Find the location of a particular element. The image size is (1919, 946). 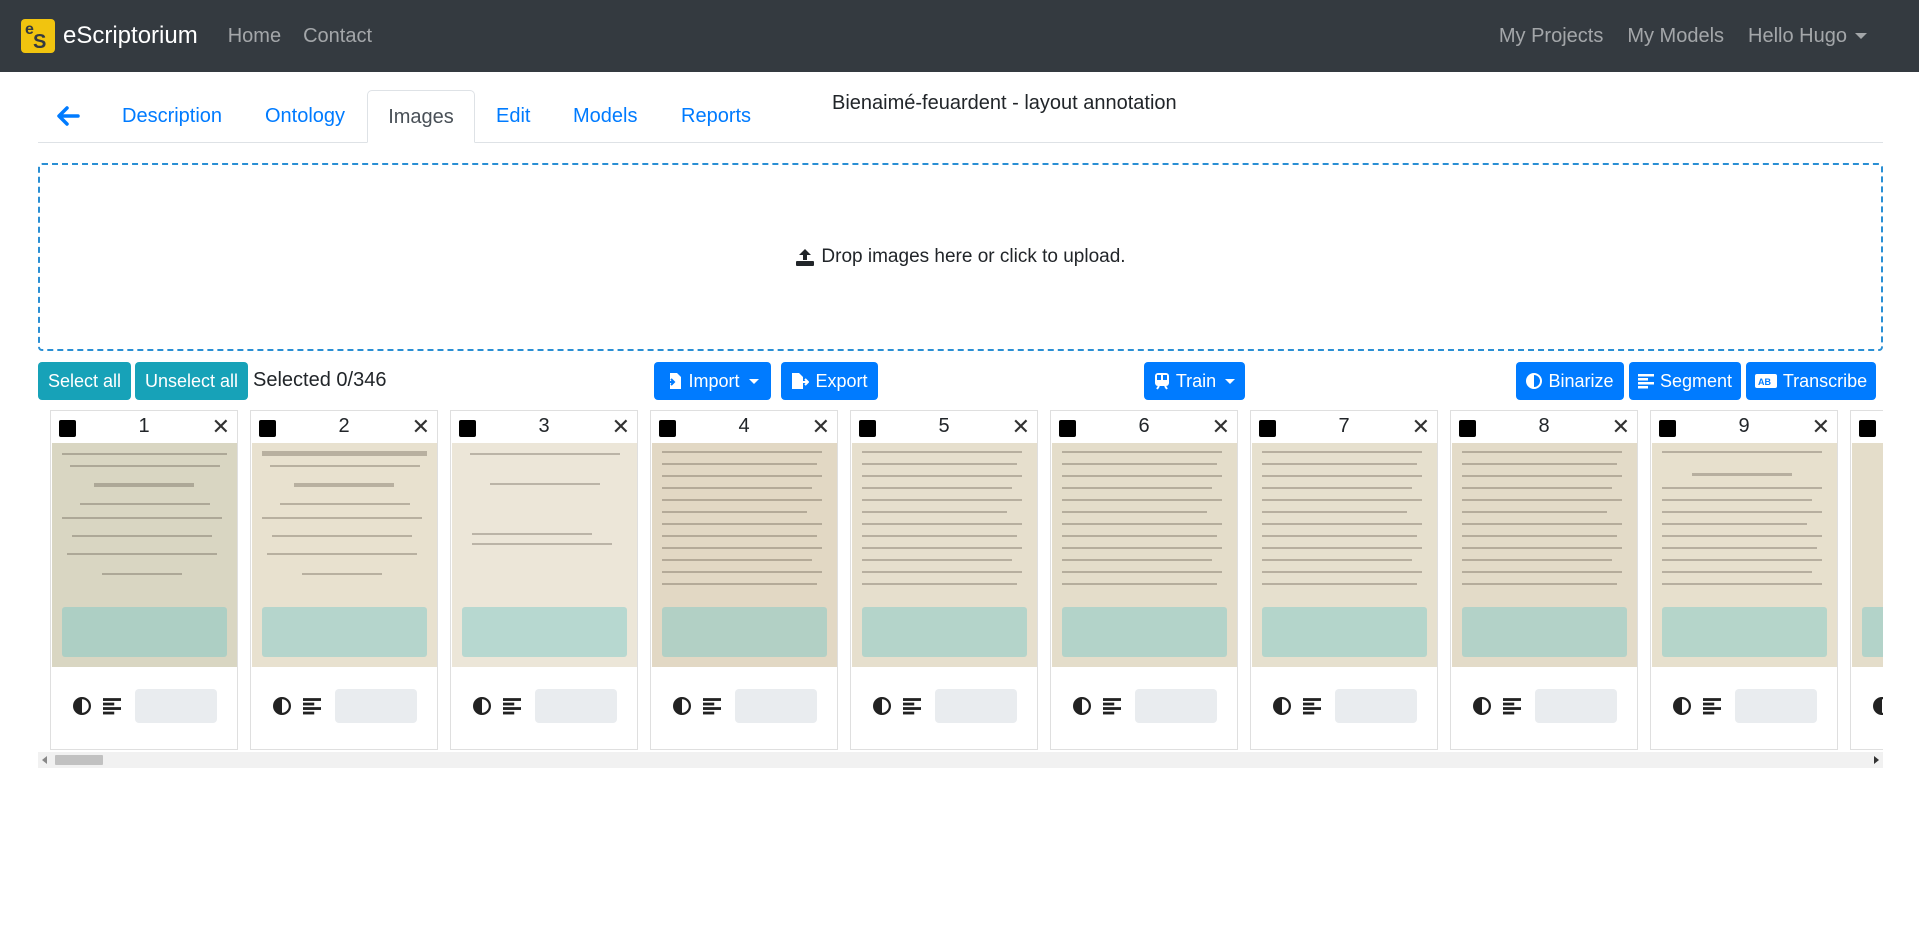

image-card: 7 ✕ is located at coordinates (1344, 580).